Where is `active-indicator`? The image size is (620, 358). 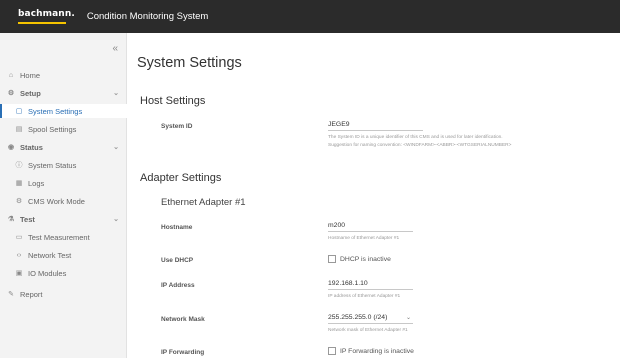 active-indicator is located at coordinates (1, 111).